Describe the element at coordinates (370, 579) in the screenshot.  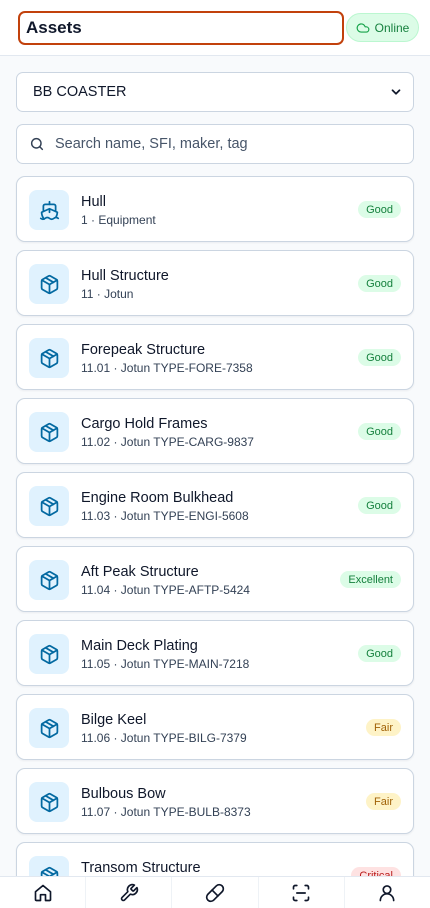
I see `status-badge: Excellent` at that location.